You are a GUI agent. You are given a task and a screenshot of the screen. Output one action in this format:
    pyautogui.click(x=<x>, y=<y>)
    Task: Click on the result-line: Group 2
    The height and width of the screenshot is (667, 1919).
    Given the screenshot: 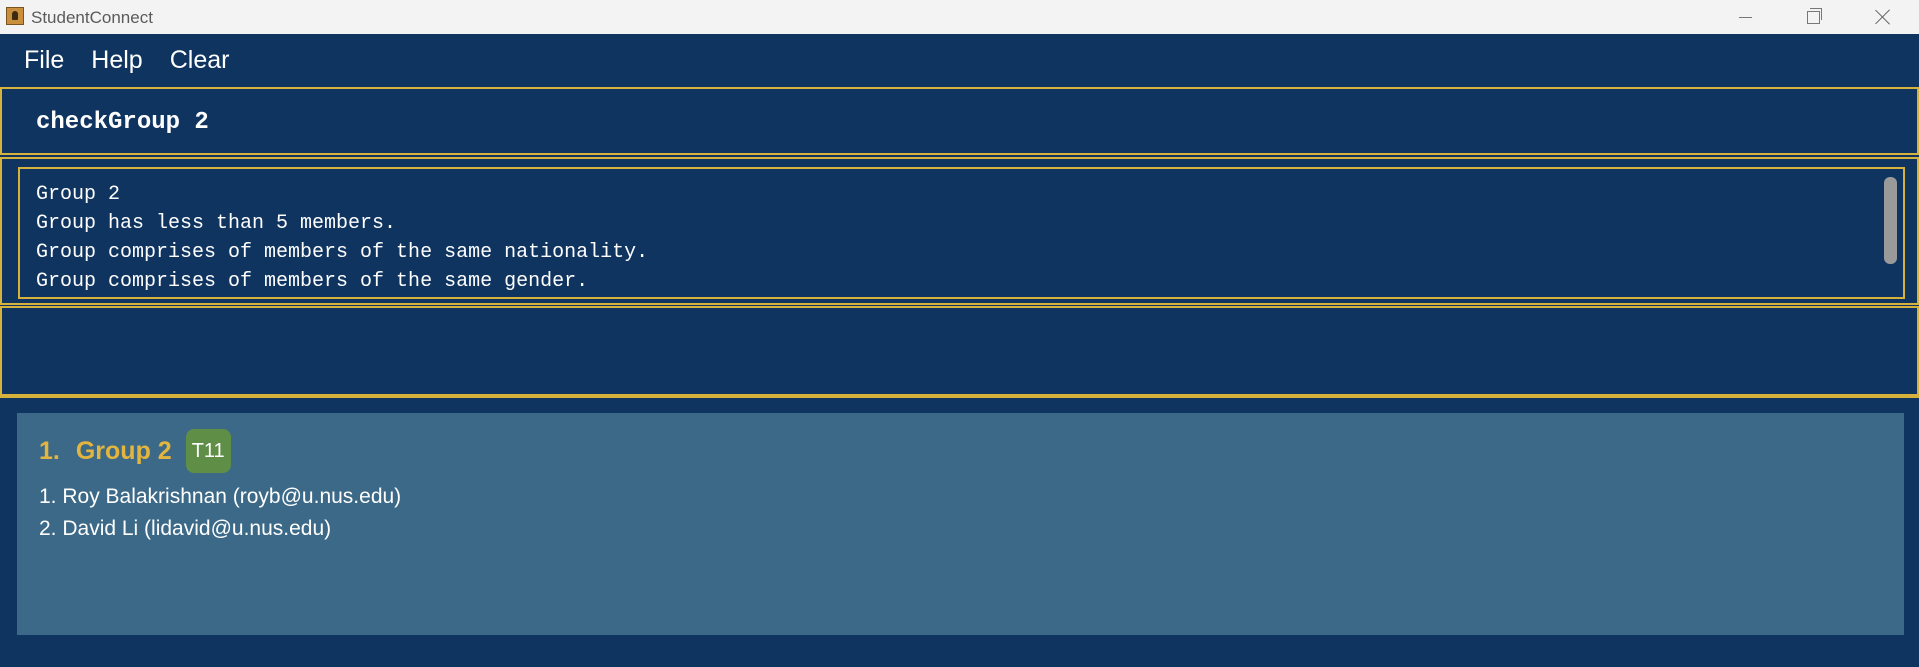 What is the action you would take?
    pyautogui.click(x=78, y=194)
    